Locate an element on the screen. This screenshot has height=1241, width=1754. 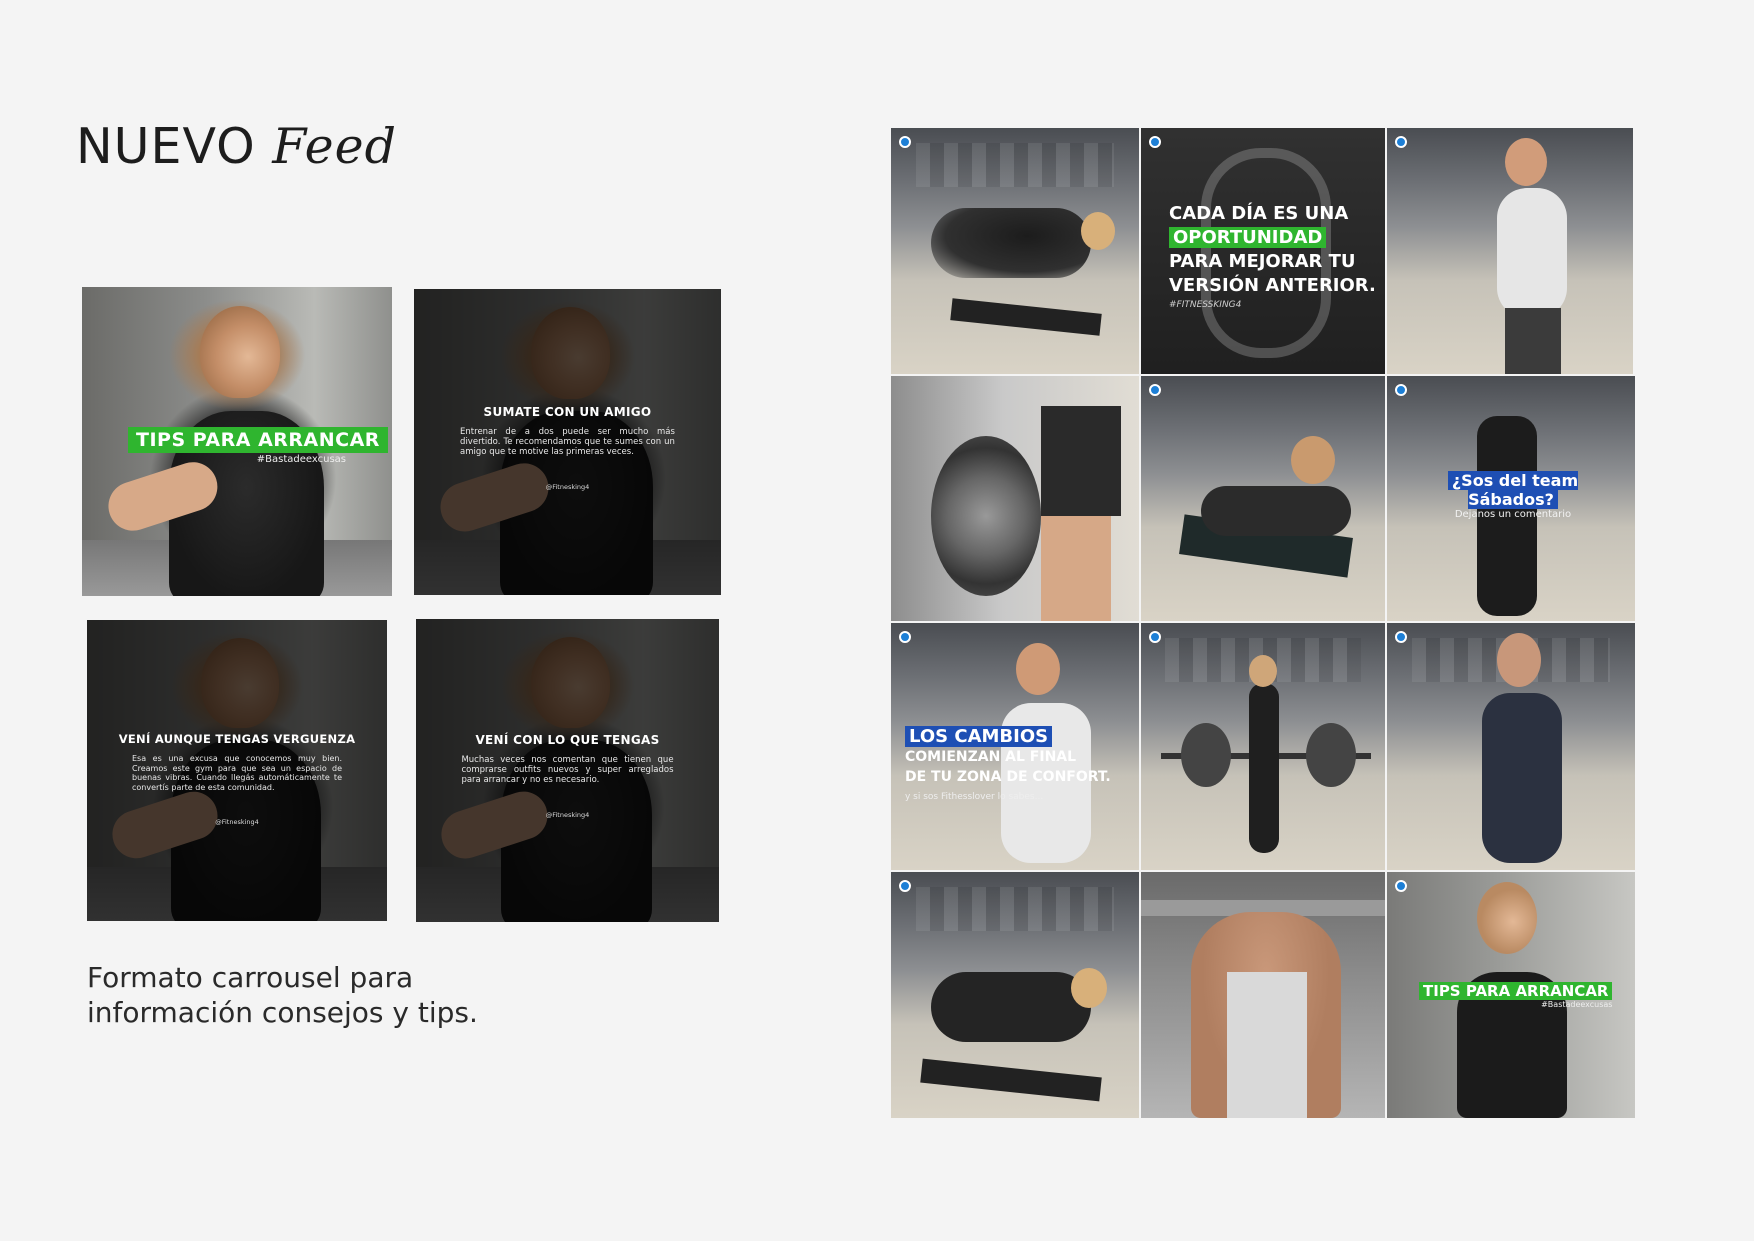
tile-photo-legs is located at coordinates (1533, 341).